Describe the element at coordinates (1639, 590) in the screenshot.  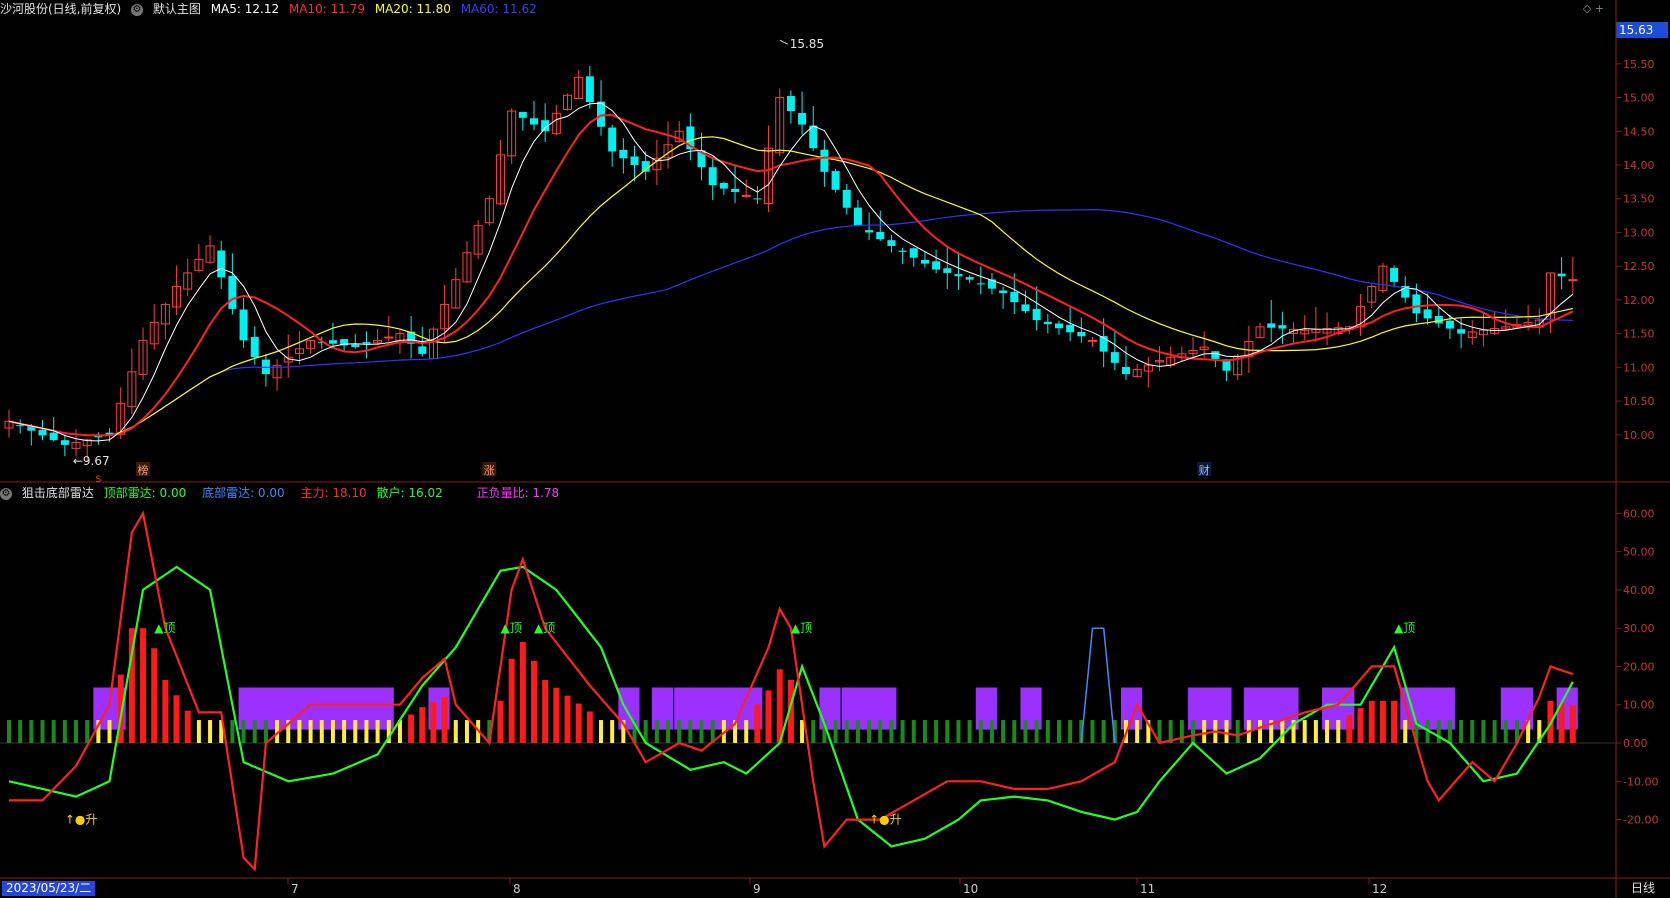
I see `indicator-tick-label: 40.00` at that location.